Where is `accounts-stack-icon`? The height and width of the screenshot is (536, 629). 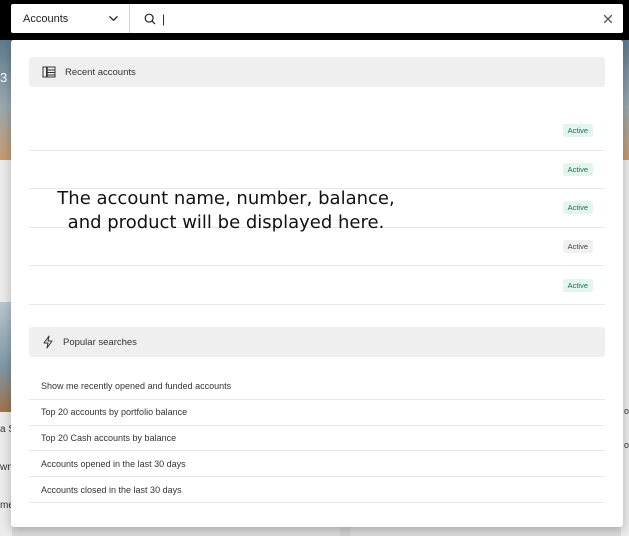 accounts-stack-icon is located at coordinates (49, 72).